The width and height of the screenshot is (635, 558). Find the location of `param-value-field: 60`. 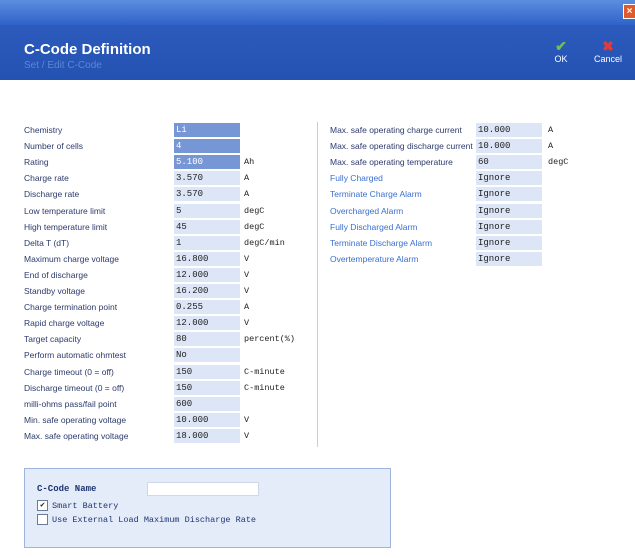

param-value-field: 60 is located at coordinates (509, 162).